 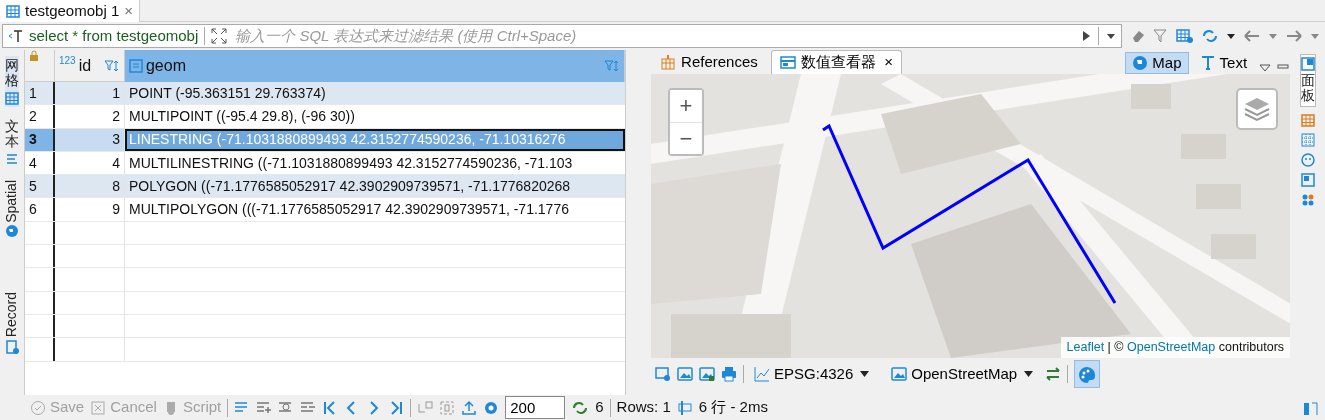 What do you see at coordinates (535, 407) in the screenshot?
I see `fetch-size-field: 200` at bounding box center [535, 407].